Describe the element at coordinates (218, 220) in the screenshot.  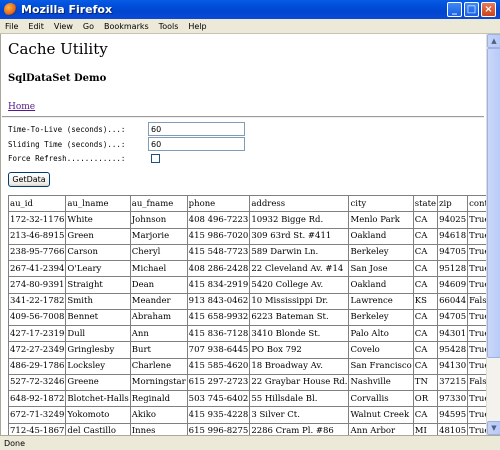
I see `table-cell: 408 496-7223` at that location.